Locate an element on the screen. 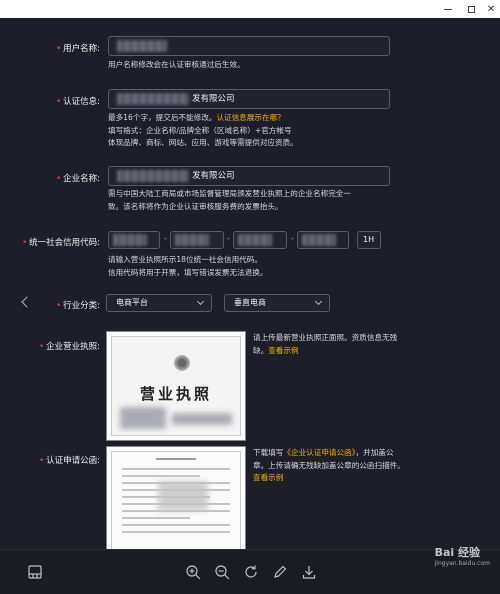 This screenshot has height=594, width=500. application-letter-preview is located at coordinates (176, 497).